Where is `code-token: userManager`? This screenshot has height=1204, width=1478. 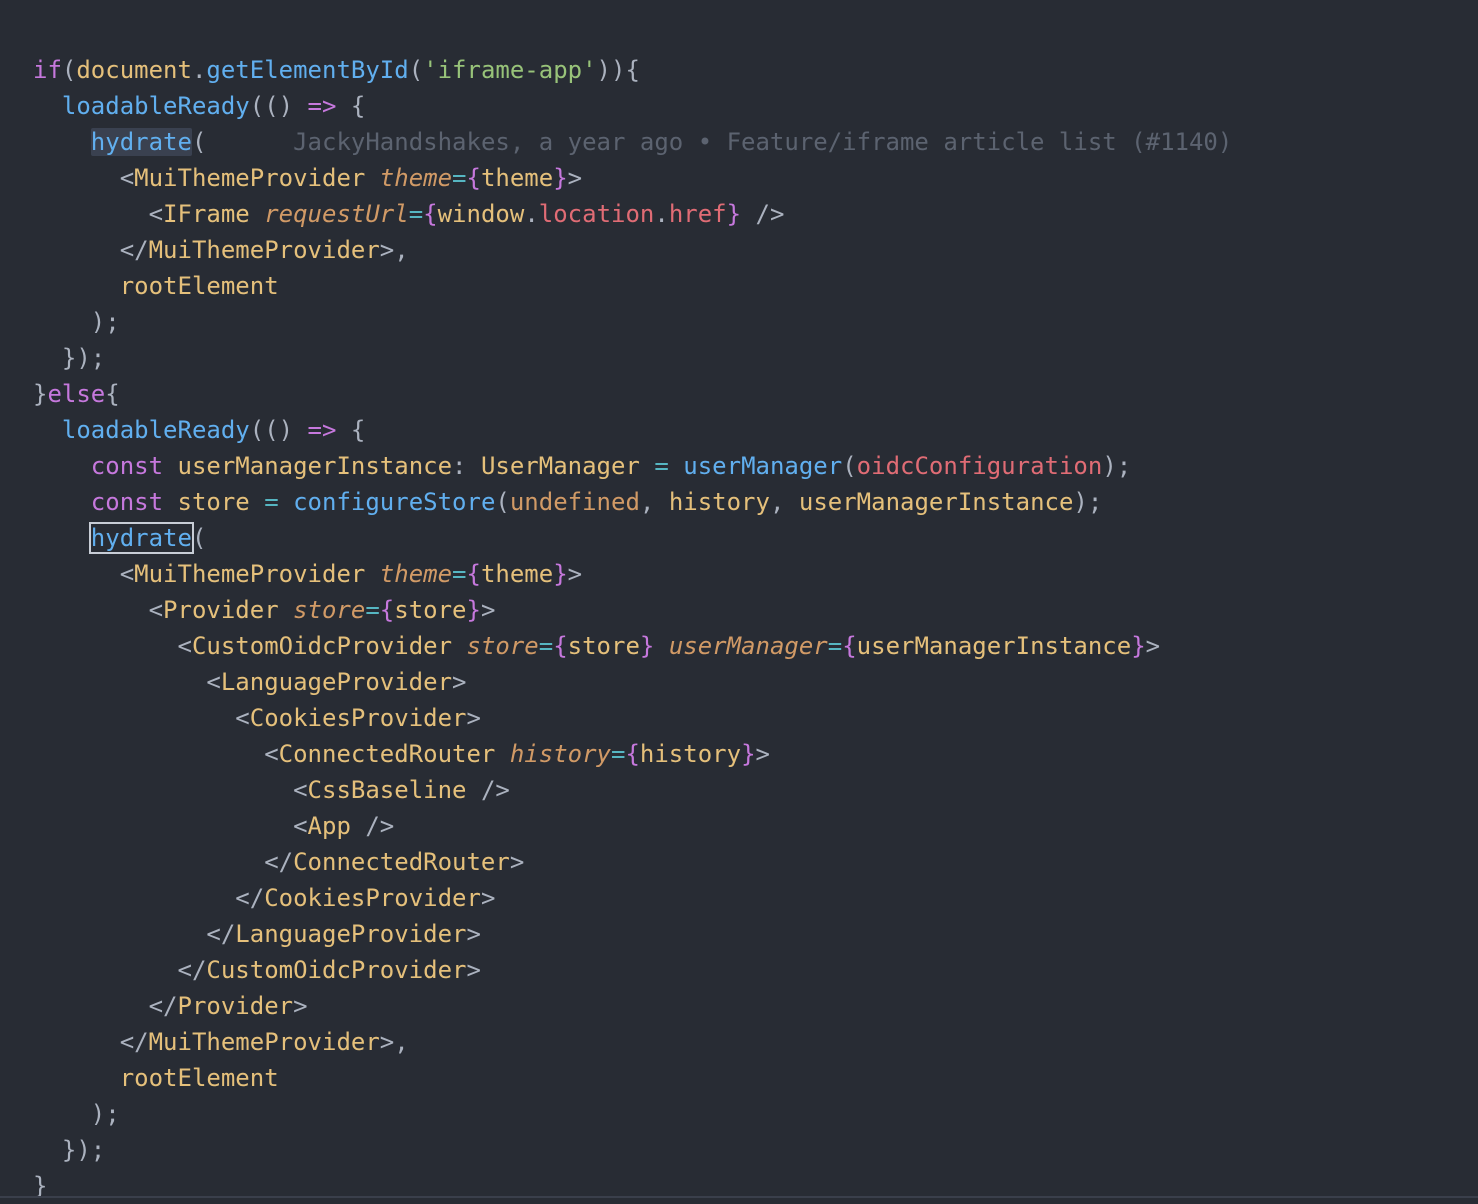
code-token: userManager is located at coordinates (748, 646).